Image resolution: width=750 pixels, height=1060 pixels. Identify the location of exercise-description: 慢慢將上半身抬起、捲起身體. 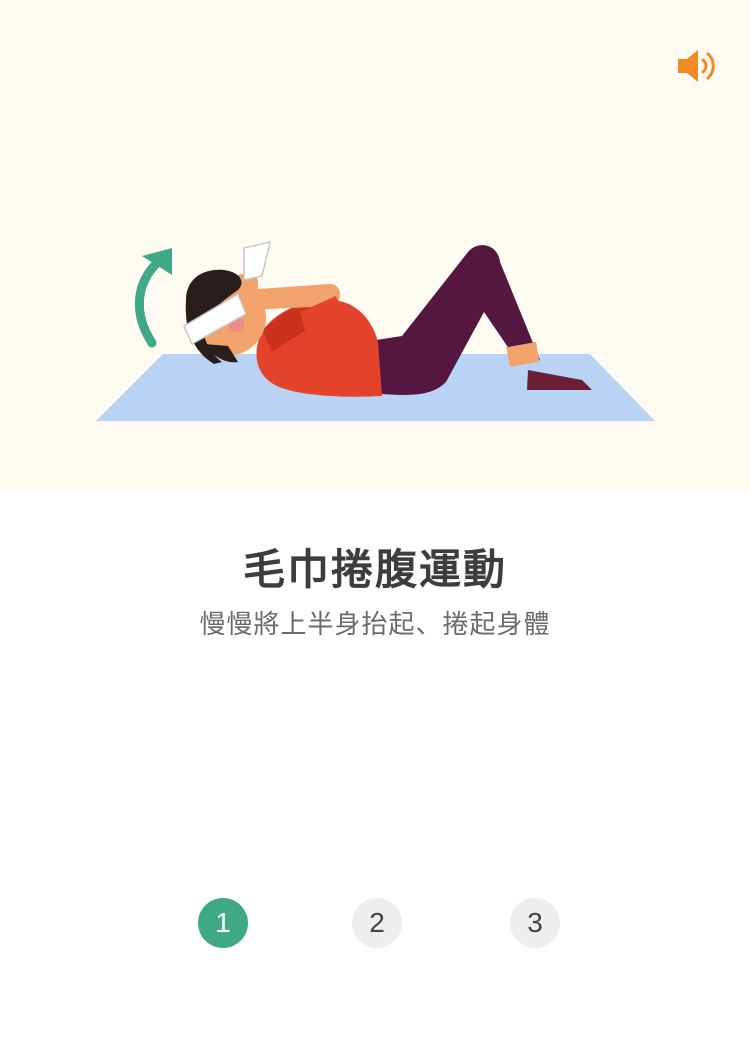
(375, 625).